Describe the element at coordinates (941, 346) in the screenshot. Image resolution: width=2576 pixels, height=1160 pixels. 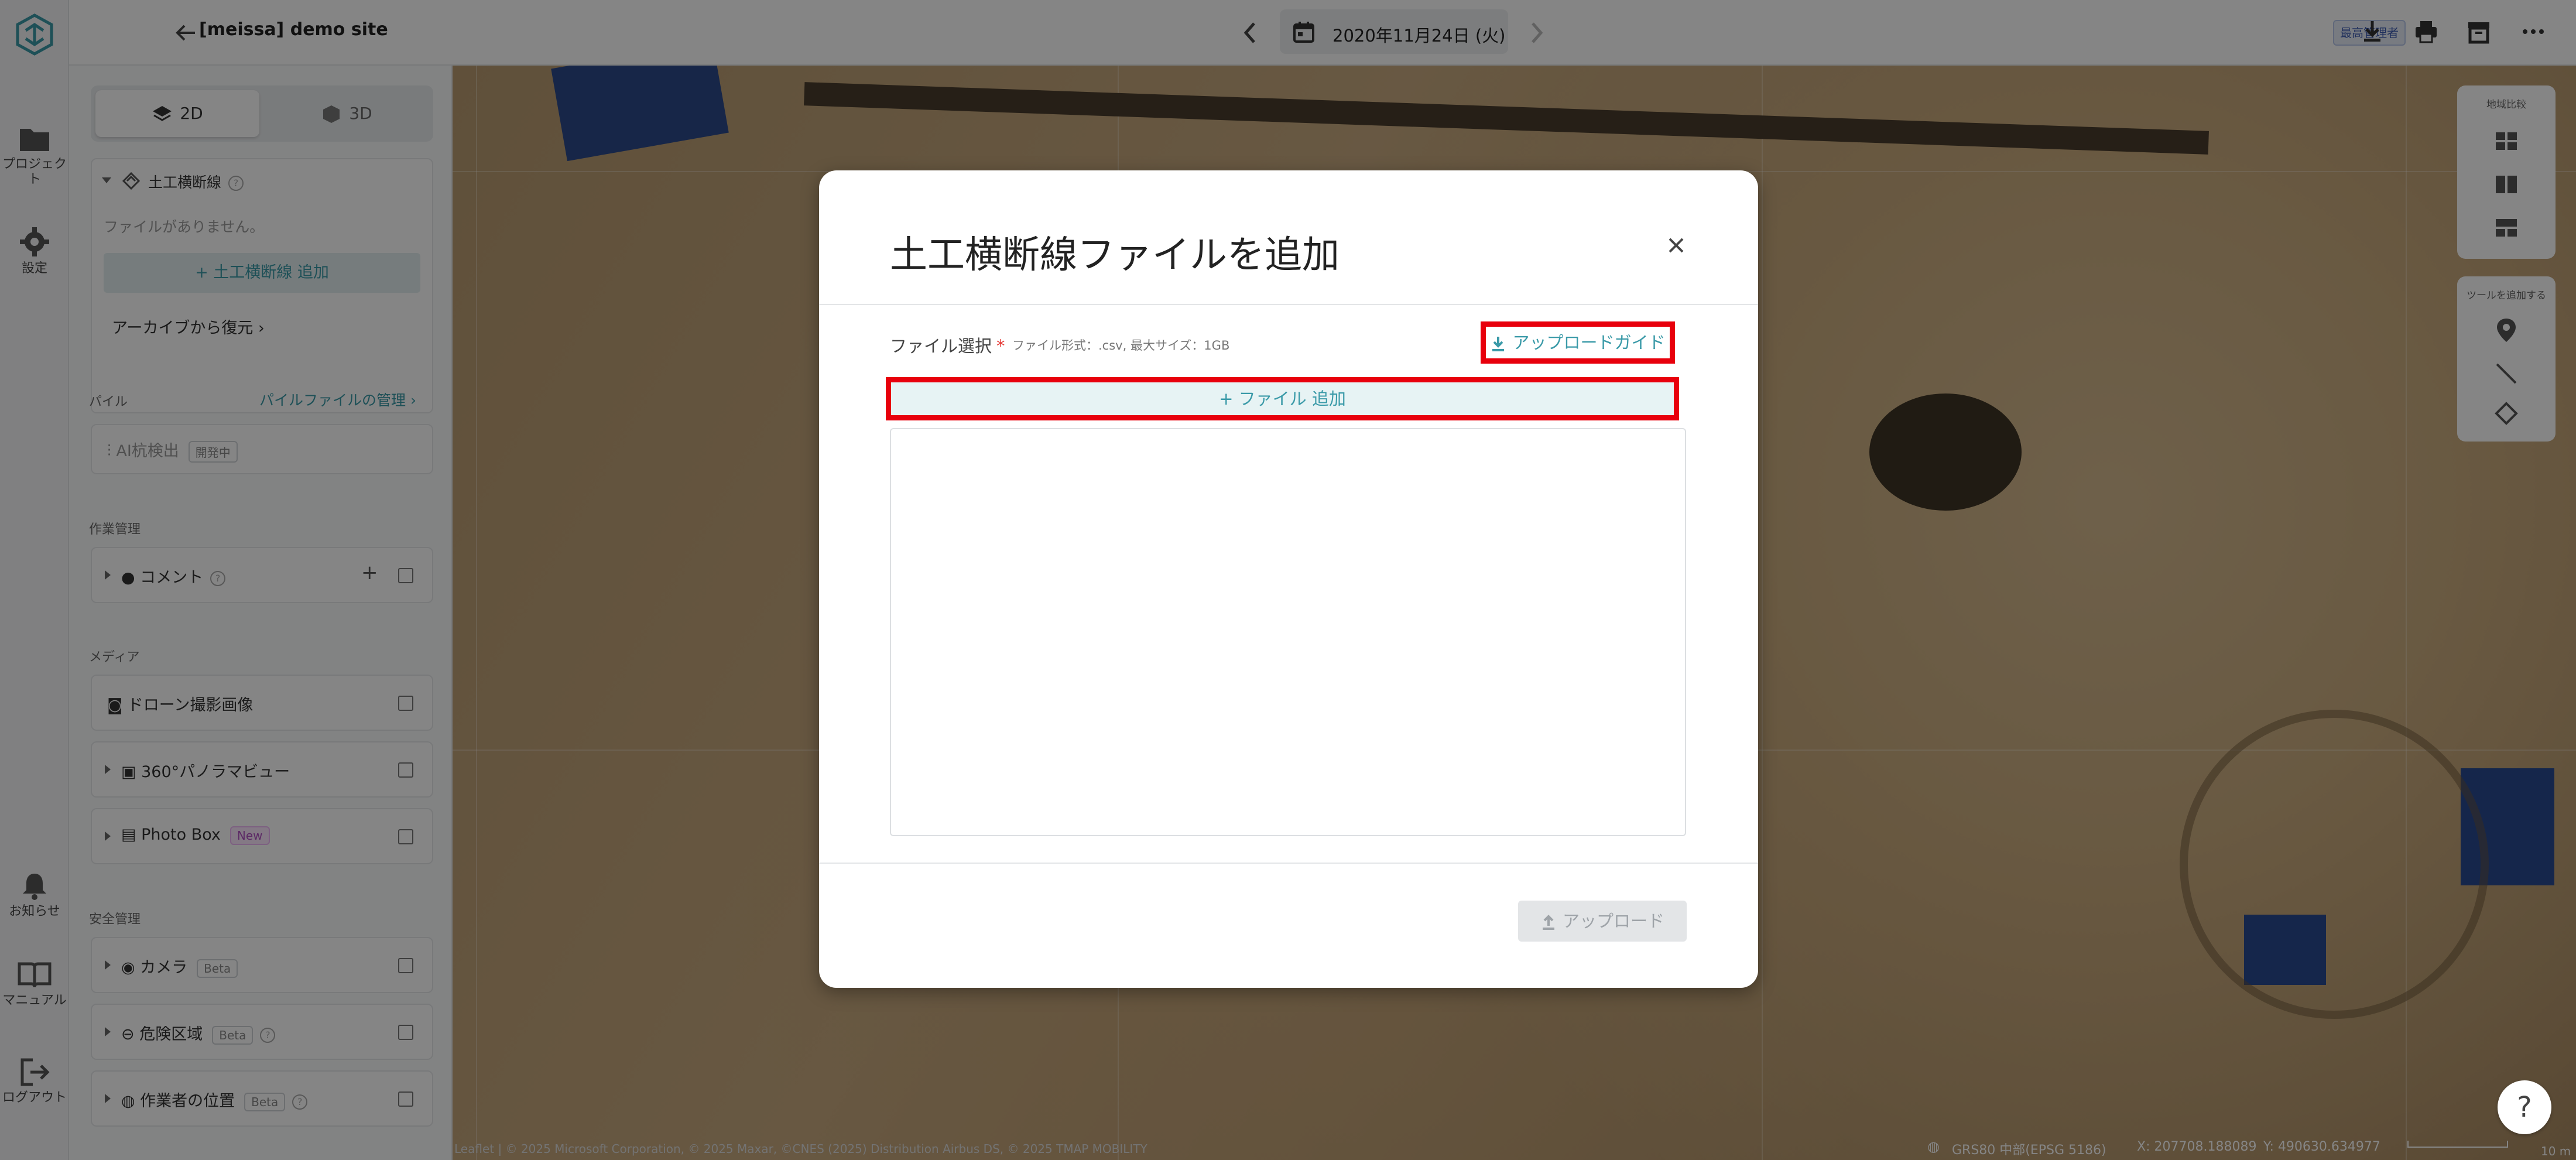
I see `file-select-text: ファイル選択` at that location.